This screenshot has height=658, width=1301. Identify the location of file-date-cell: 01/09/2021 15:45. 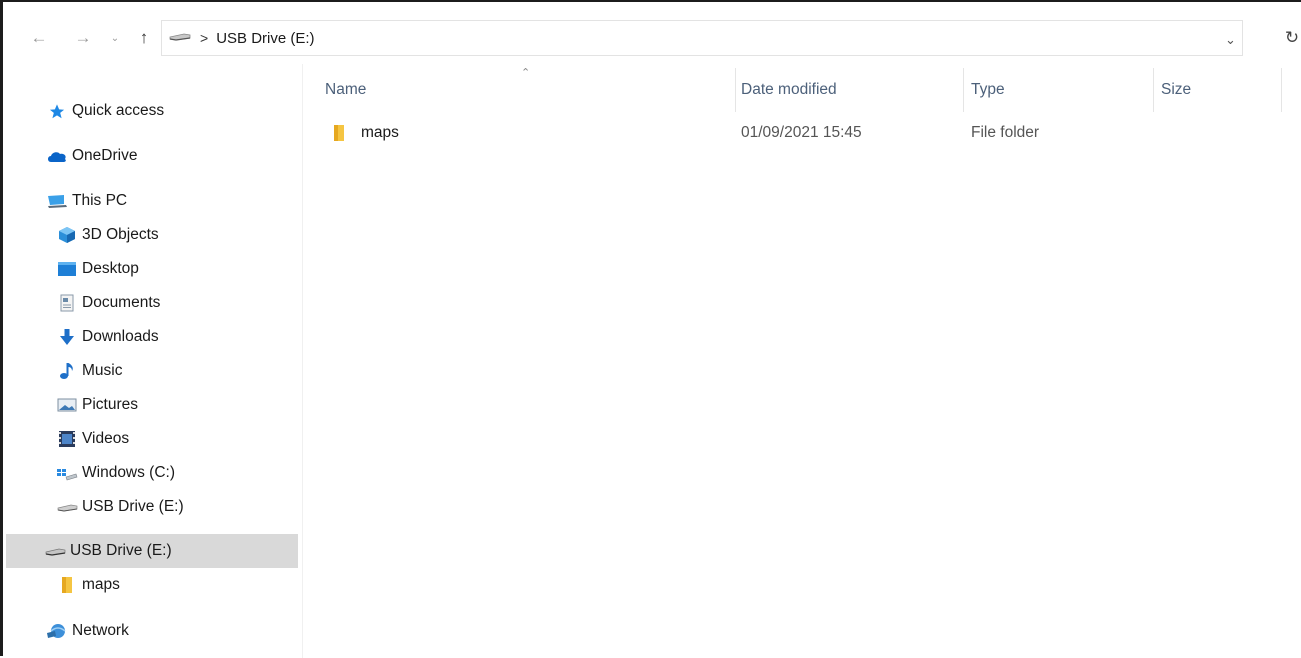
(801, 132).